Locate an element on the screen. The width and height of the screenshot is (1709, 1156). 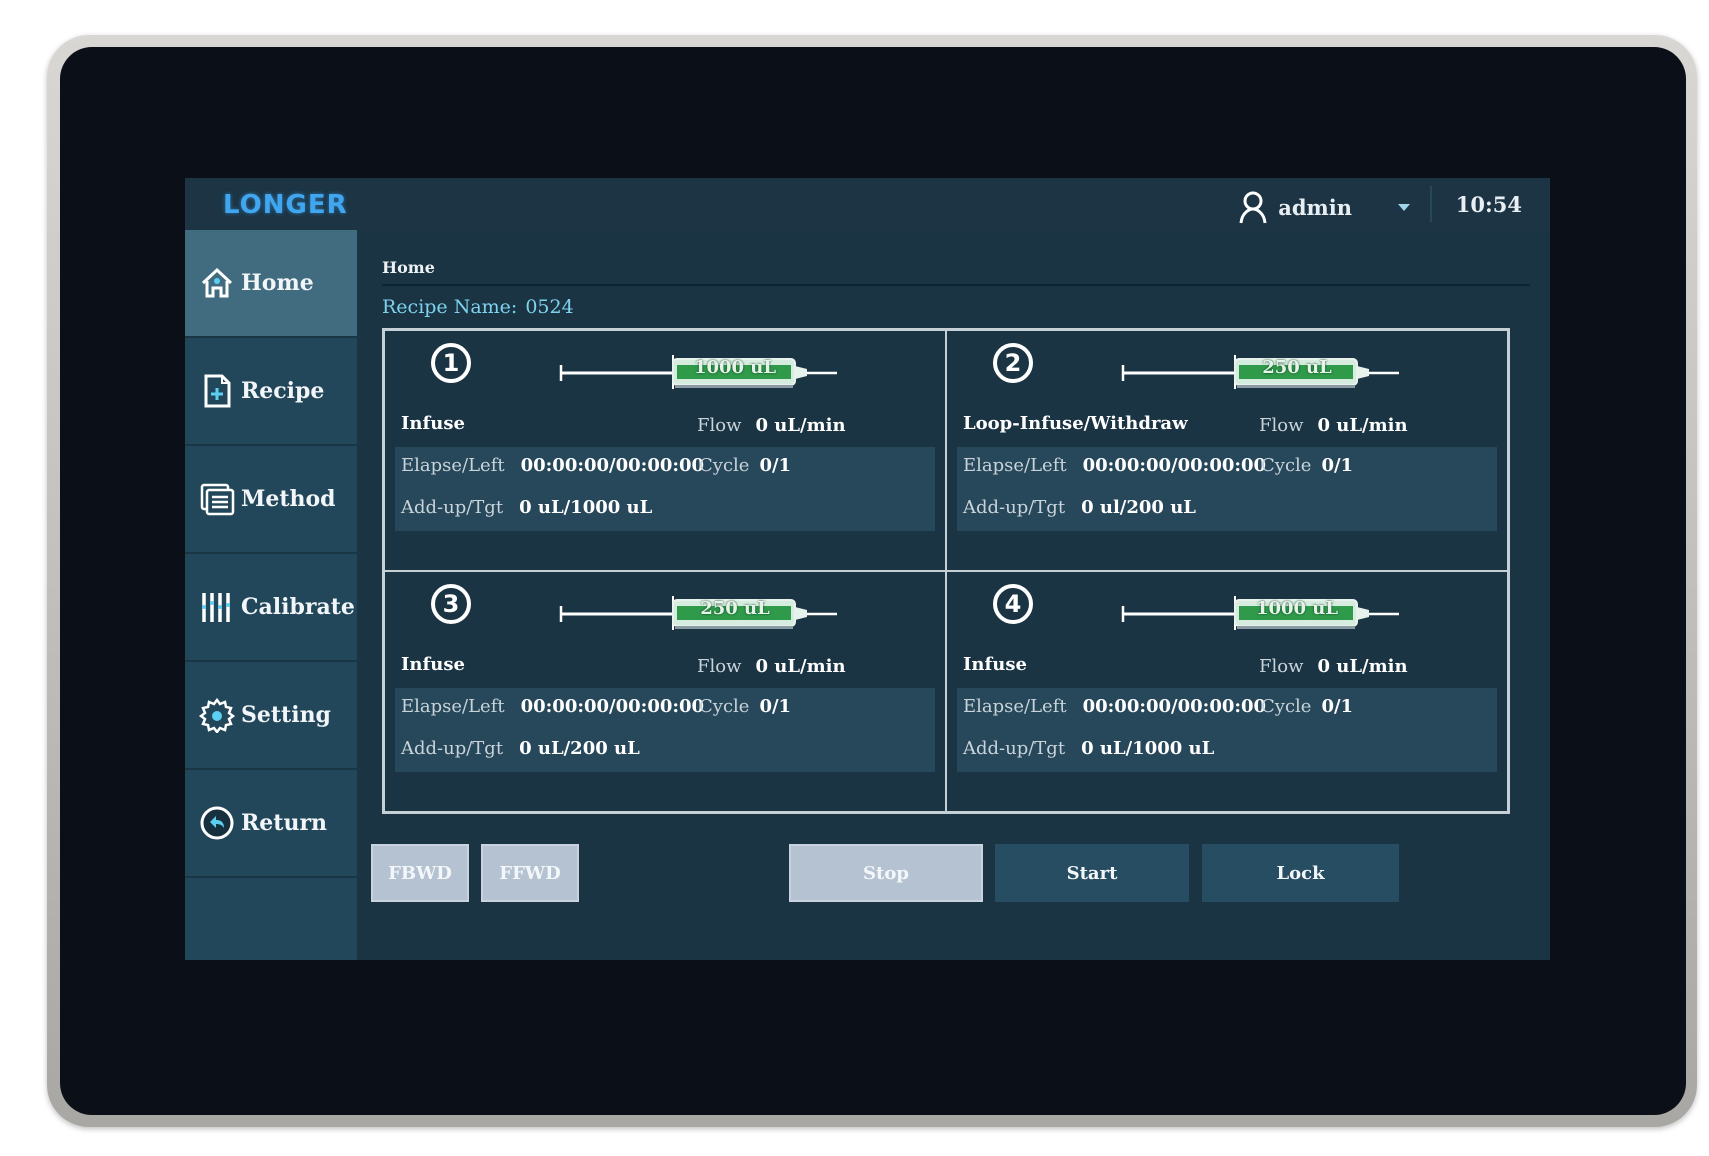
sidebar-item-calibrate: Calibrate is located at coordinates (271, 608).